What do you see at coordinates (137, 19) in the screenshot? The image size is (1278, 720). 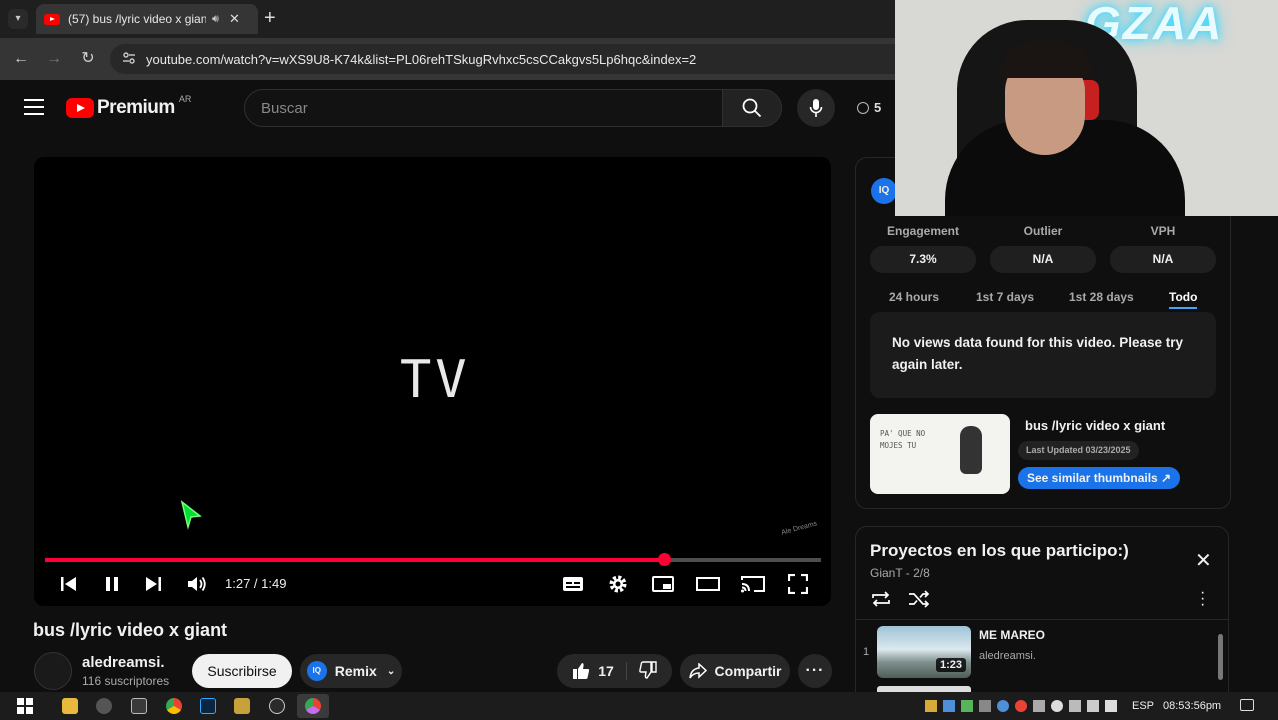 I see `tab-title: (57) bus /lyric video x giant` at bounding box center [137, 19].